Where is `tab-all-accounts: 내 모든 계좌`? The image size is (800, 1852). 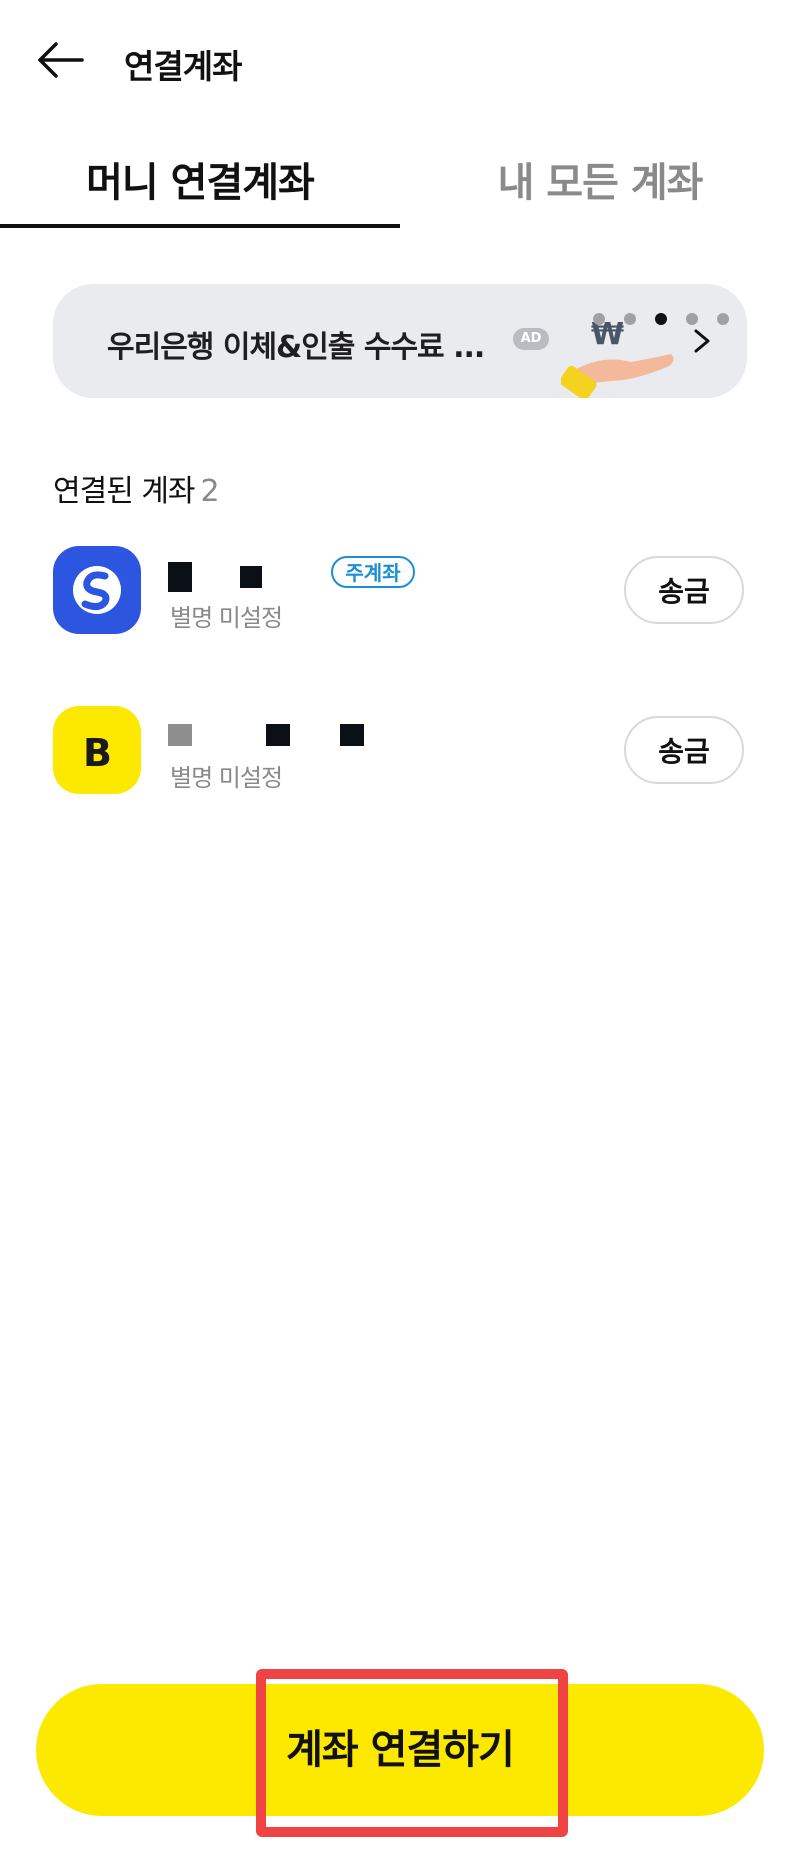 tab-all-accounts: 내 모든 계좌 is located at coordinates (600, 190).